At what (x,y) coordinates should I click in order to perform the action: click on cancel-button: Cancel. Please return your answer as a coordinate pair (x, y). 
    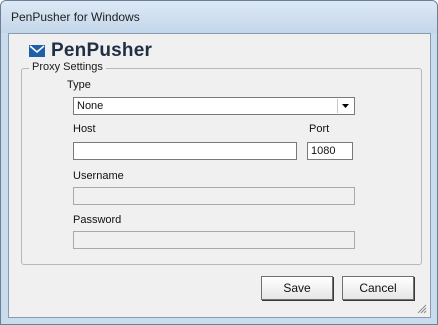
    Looking at the image, I should click on (378, 288).